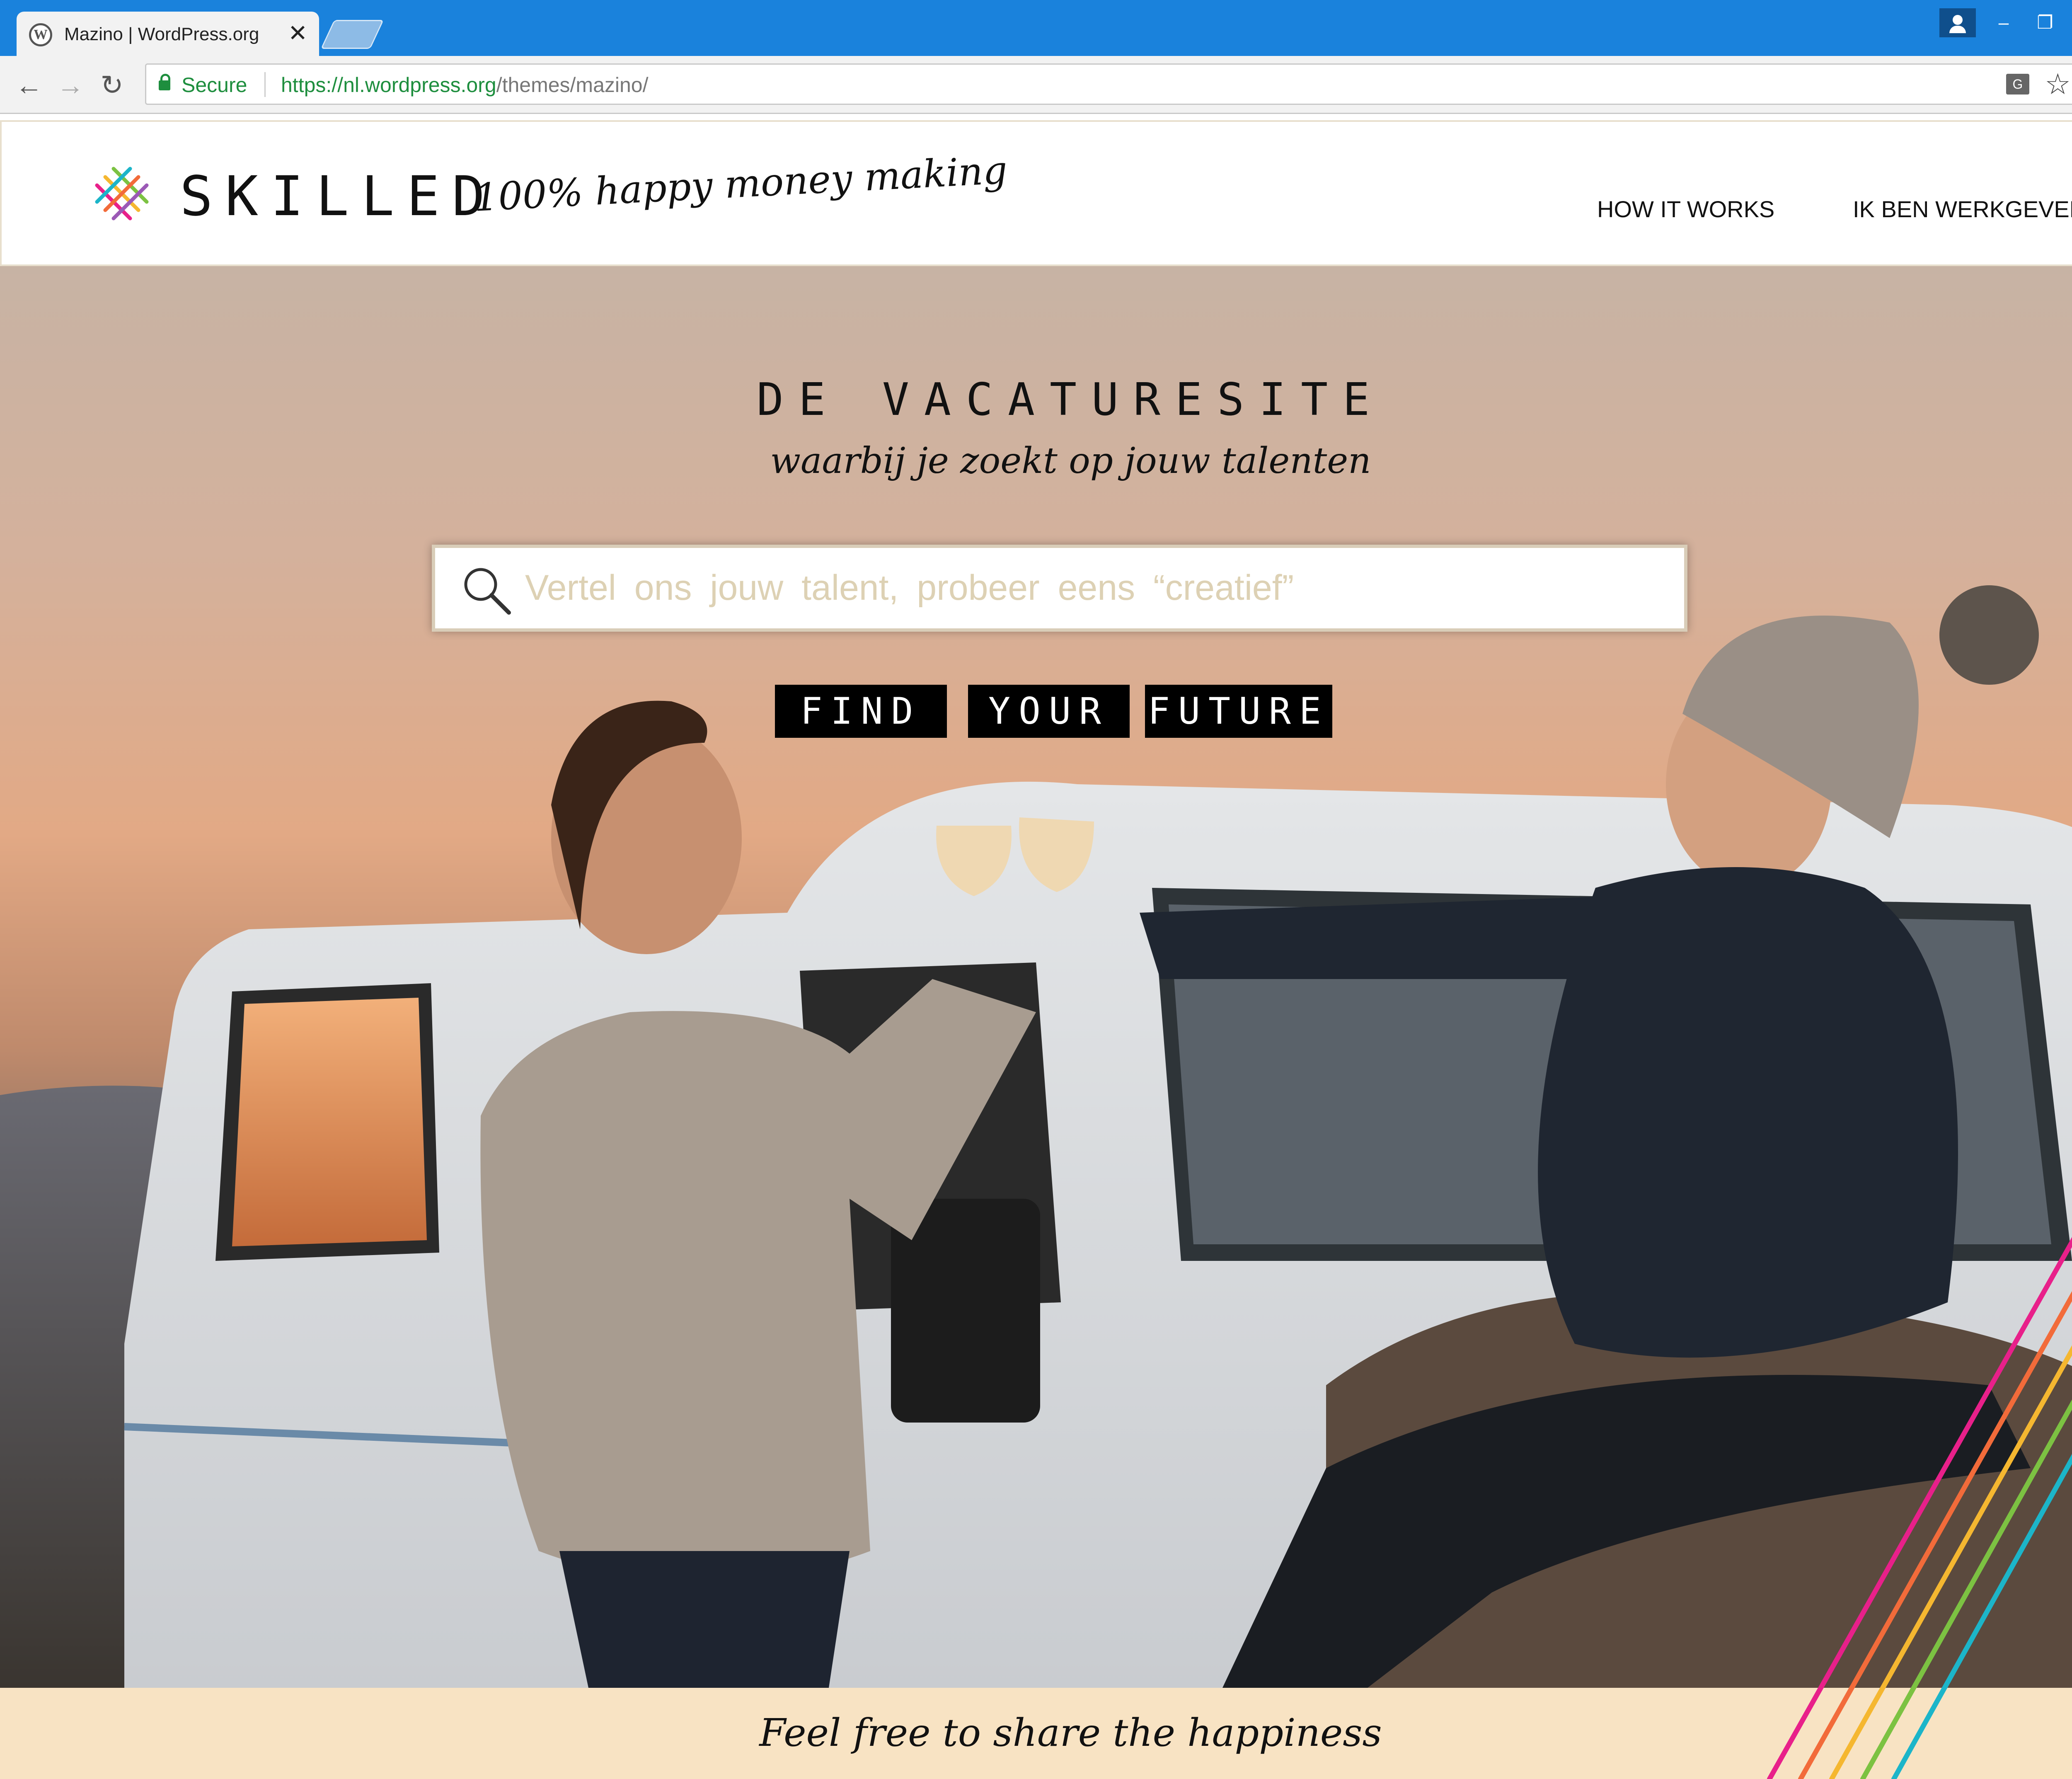 This screenshot has width=2072, height=1779. I want to click on url-host: https://nl.wordpress.org, so click(388, 85).